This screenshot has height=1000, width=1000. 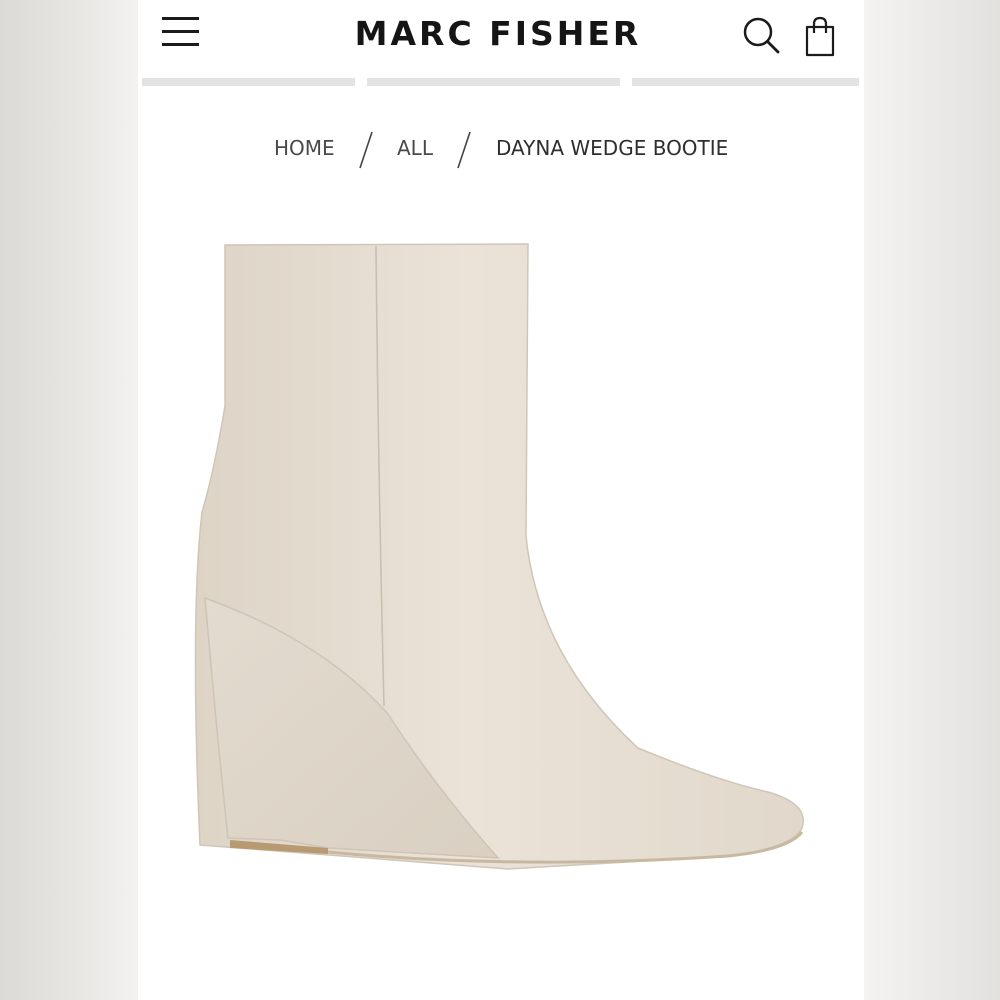 I want to click on search-icon, so click(x=762, y=36).